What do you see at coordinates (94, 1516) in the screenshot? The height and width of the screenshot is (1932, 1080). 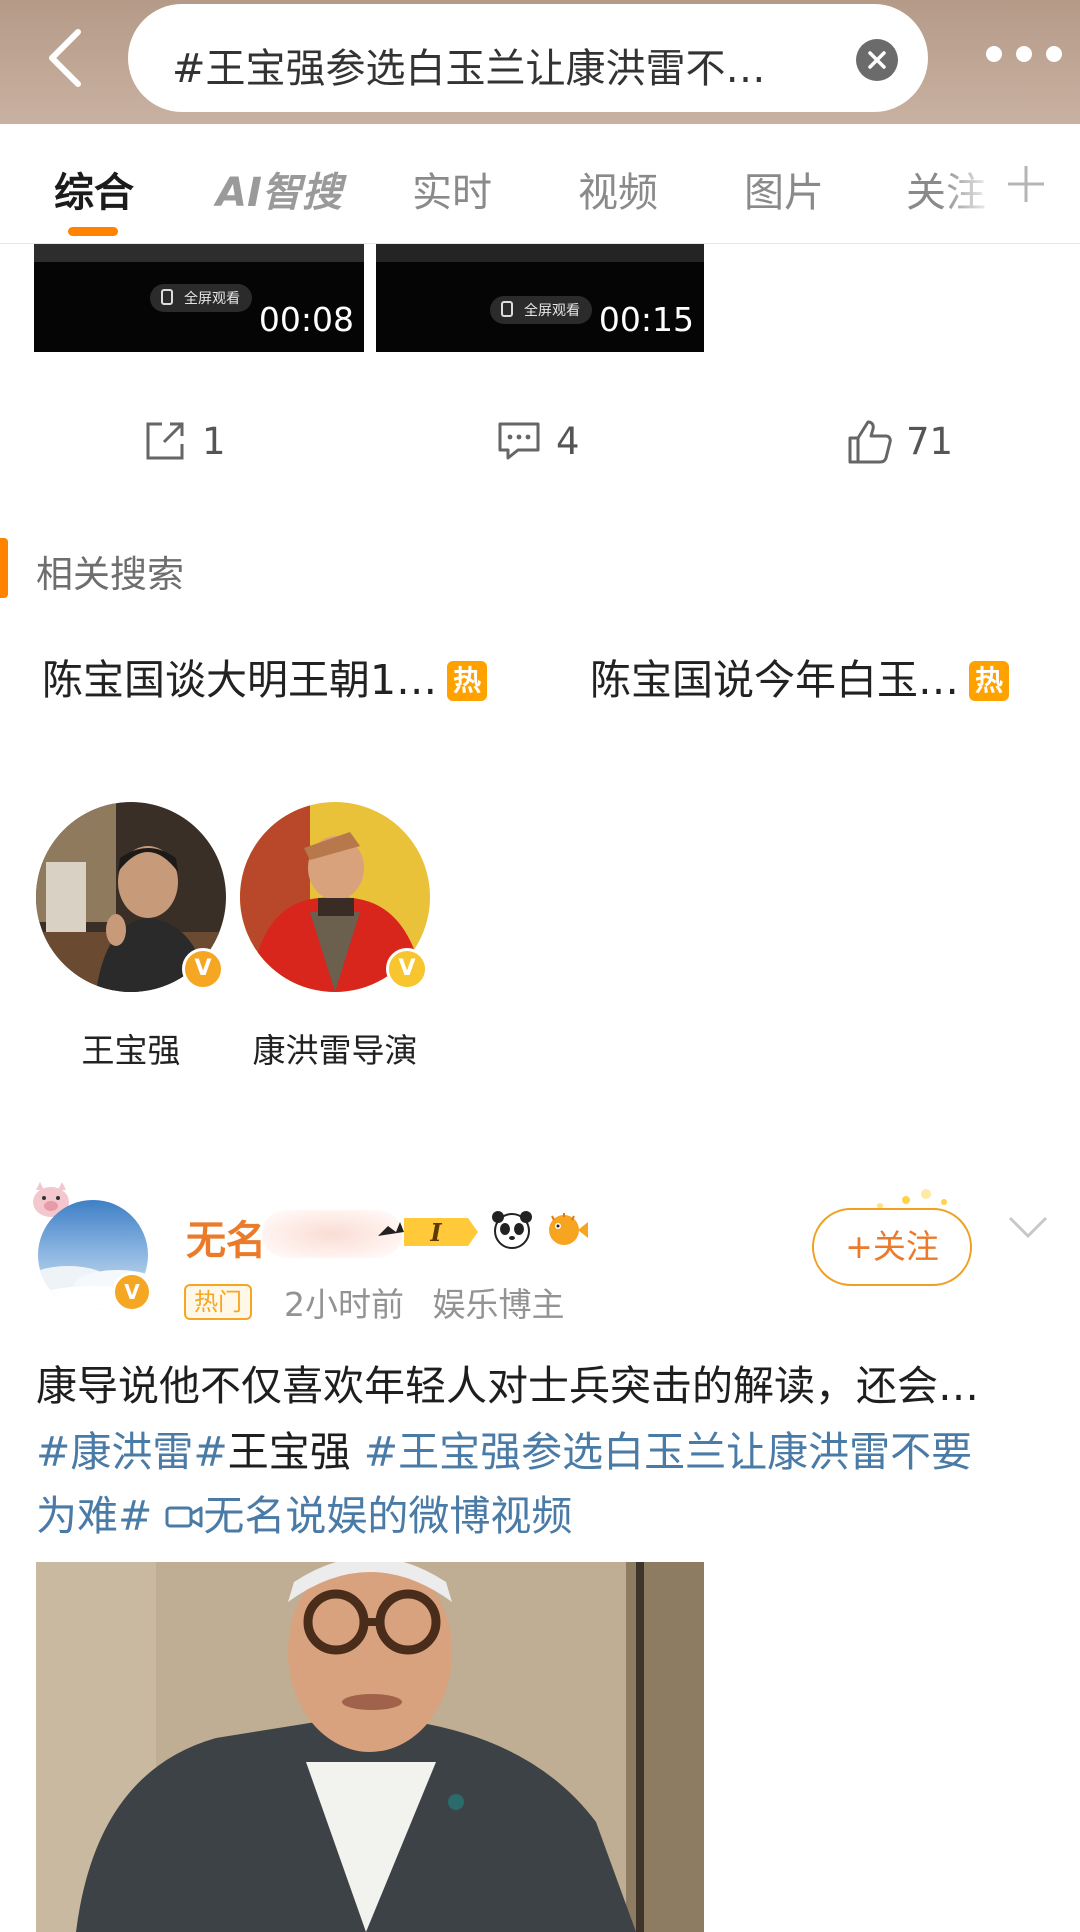 I see `topic-link: 为难#` at bounding box center [94, 1516].